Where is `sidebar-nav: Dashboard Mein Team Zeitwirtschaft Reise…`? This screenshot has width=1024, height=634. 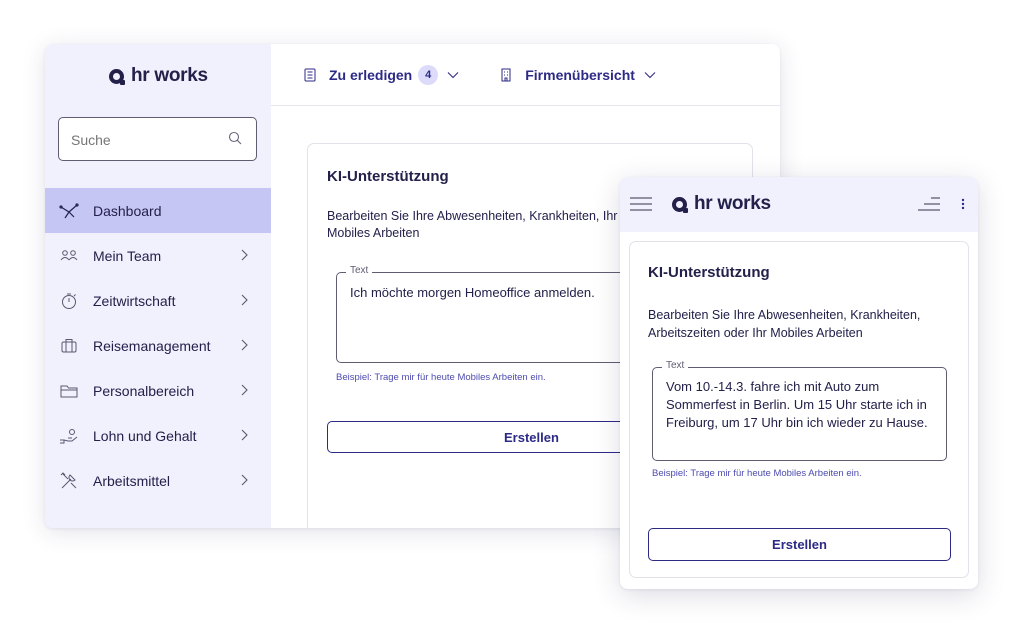 sidebar-nav: Dashboard Mein Team Zeitwirtschaft Reise… is located at coordinates (158, 345).